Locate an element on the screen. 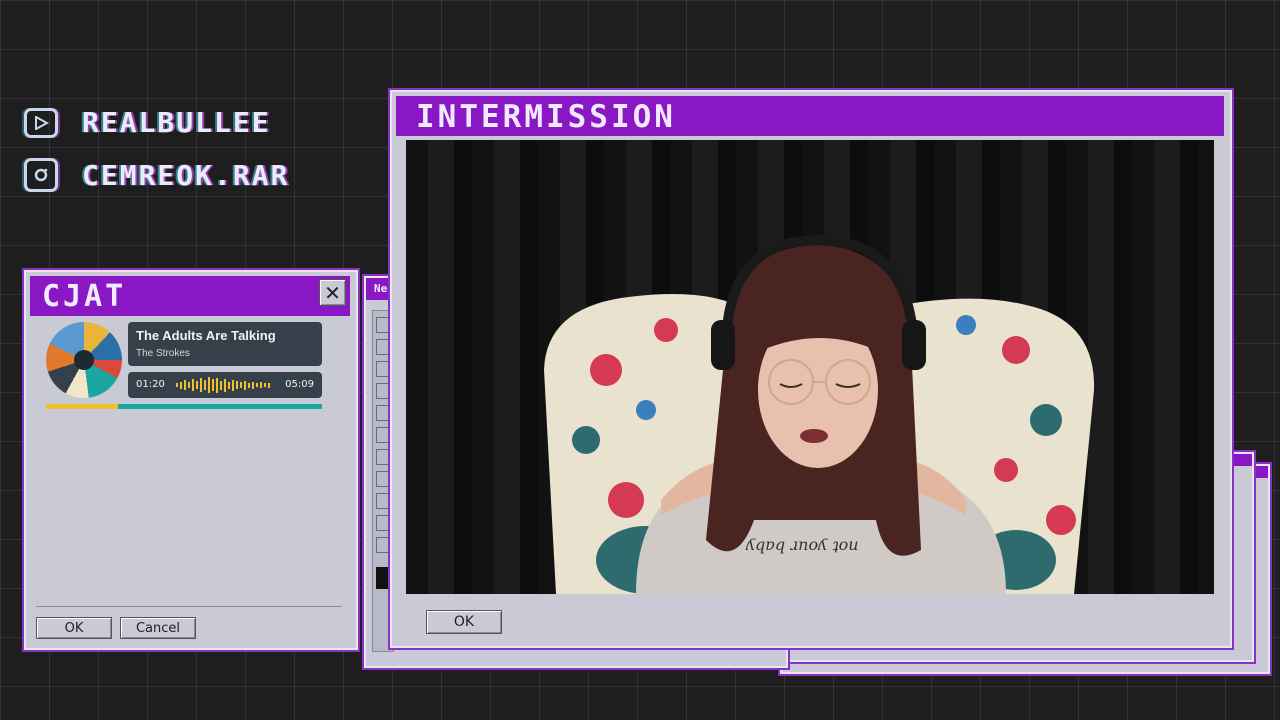 This screenshot has height=720, width=1280. tool-lasso is located at coordinates (383, 347).